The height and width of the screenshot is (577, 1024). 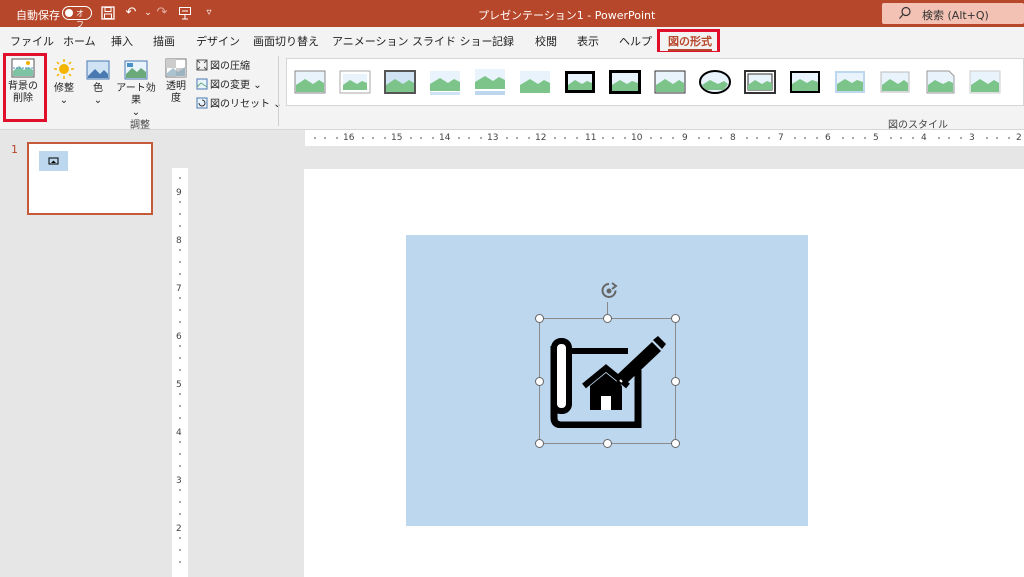 I want to click on corrections-button: 修整 ⌄, so click(x=64, y=82).